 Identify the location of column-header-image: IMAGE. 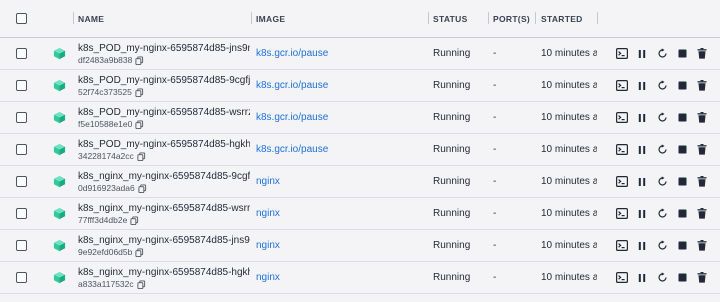
(341, 18).